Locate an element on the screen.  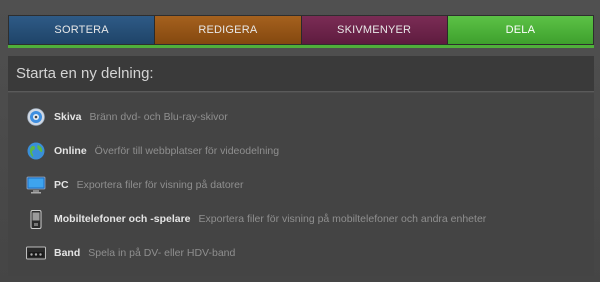
option-label: Mobiltelefoner och -spelare is located at coordinates (122, 219).